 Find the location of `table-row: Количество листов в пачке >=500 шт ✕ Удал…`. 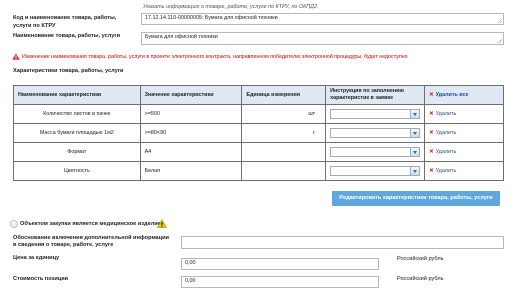

table-row: Количество листов в пачке >=500 шт ✕ Удал… is located at coordinates (258, 114).